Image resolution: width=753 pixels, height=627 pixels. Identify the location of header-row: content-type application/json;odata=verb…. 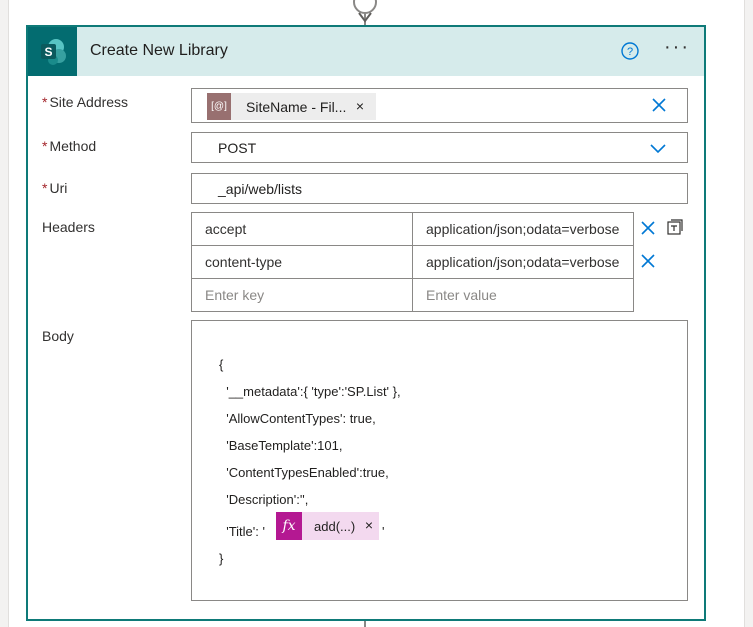
(412, 262).